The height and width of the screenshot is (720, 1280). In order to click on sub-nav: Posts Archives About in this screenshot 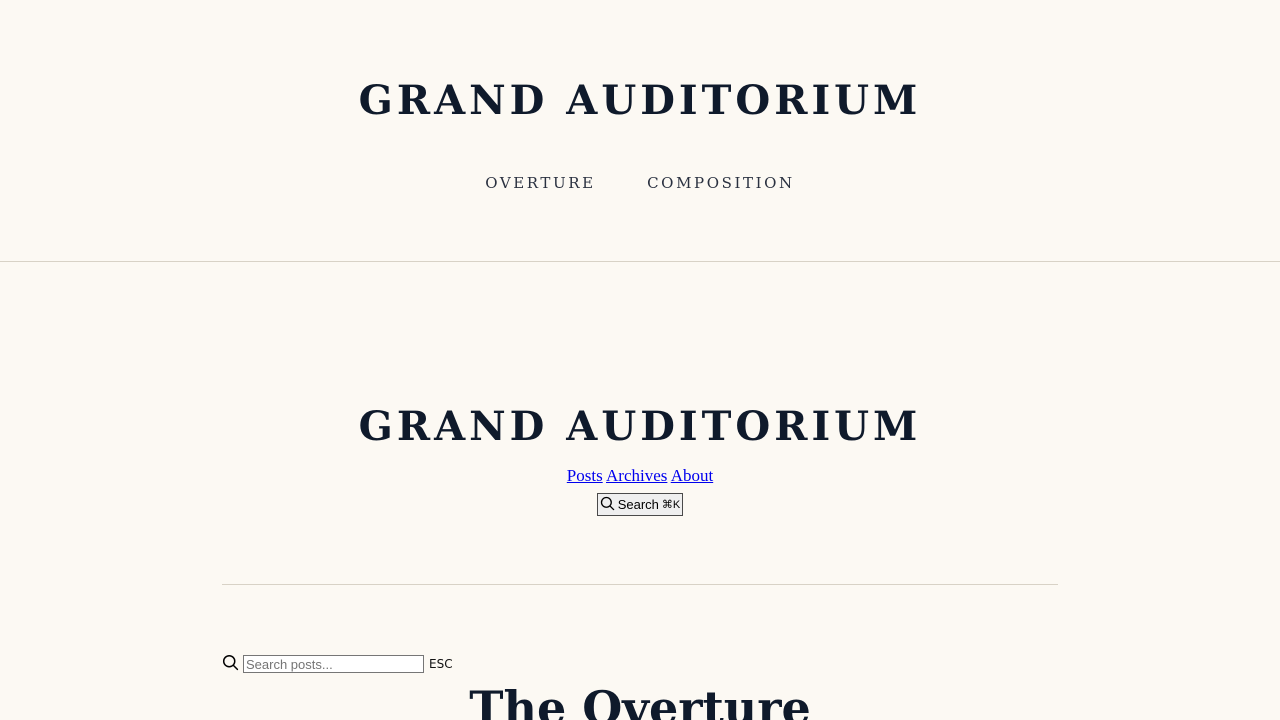, I will do `click(640, 476)`.